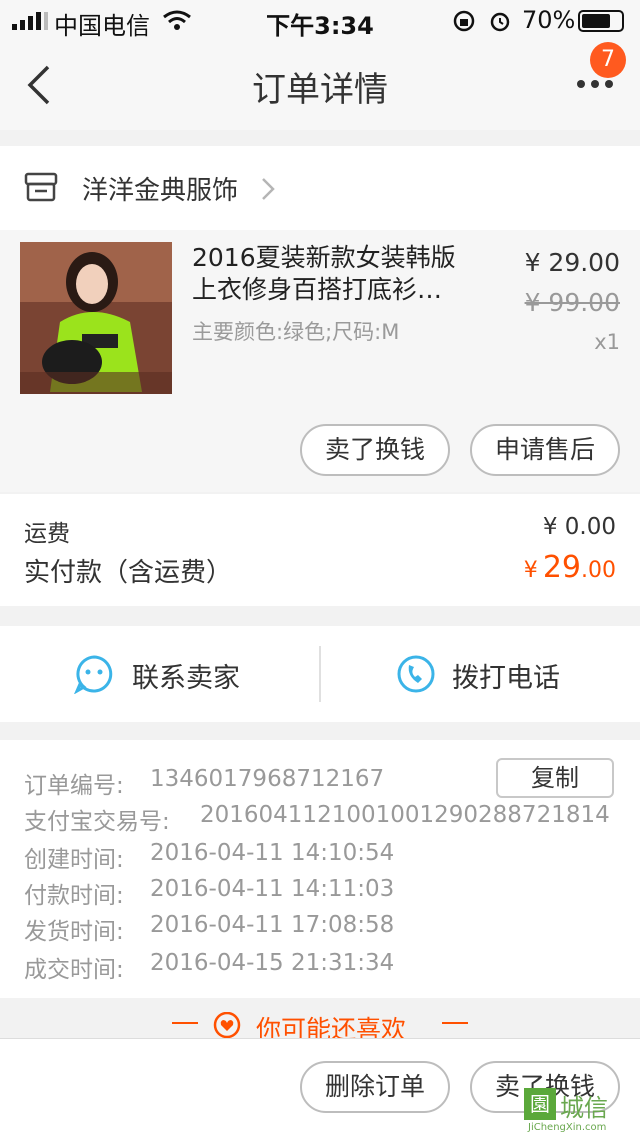 Image resolution: width=640 pixels, height=1136 pixels. What do you see at coordinates (464, 21) in the screenshot?
I see `rotation-lock-icon` at bounding box center [464, 21].